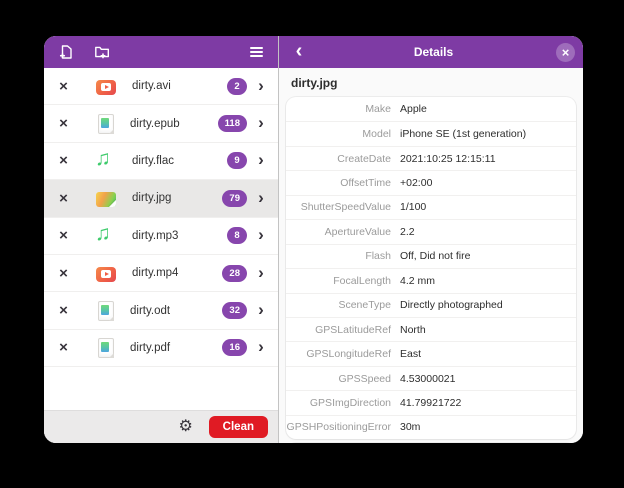  I want to click on metadata-value: Apple, so click(413, 109).